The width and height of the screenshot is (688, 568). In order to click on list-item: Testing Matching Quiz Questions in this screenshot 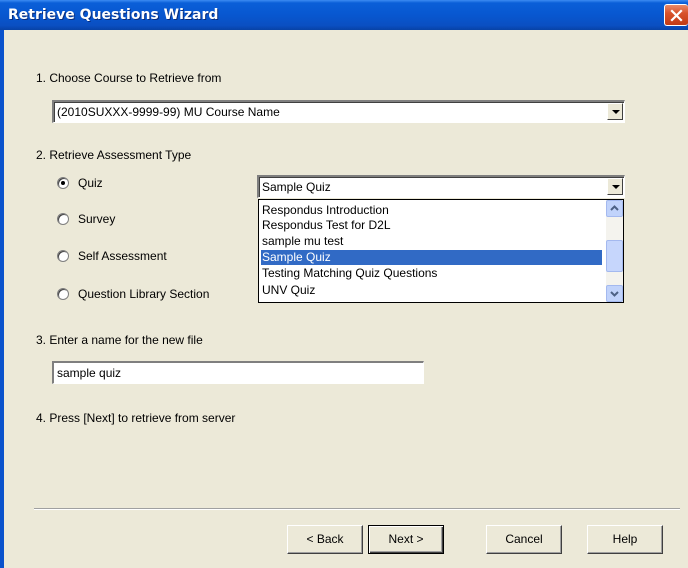, I will do `click(431, 273)`.